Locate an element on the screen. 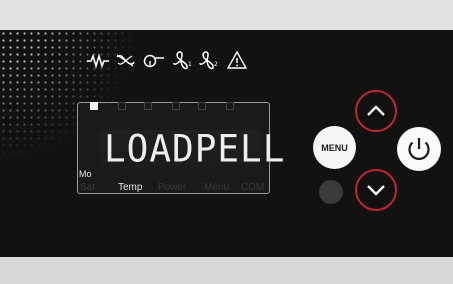 This screenshot has width=453, height=284. status-icon-row: 1 2 is located at coordinates (171, 60).